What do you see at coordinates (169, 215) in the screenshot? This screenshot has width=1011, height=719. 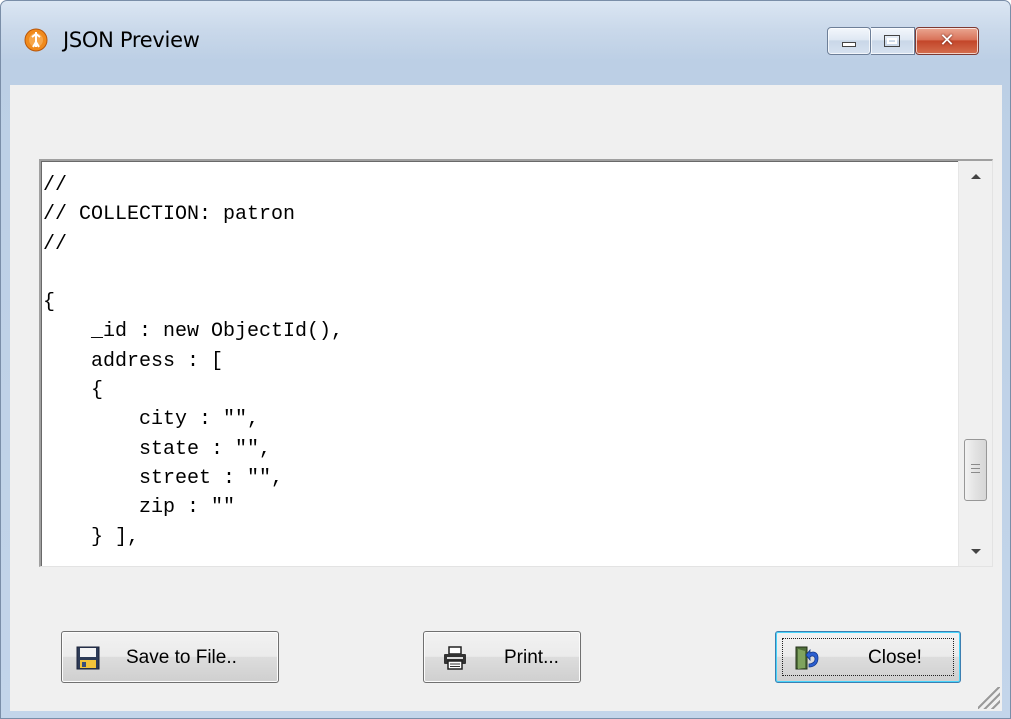 I see `code-line: // COLLECTION: patron` at bounding box center [169, 215].